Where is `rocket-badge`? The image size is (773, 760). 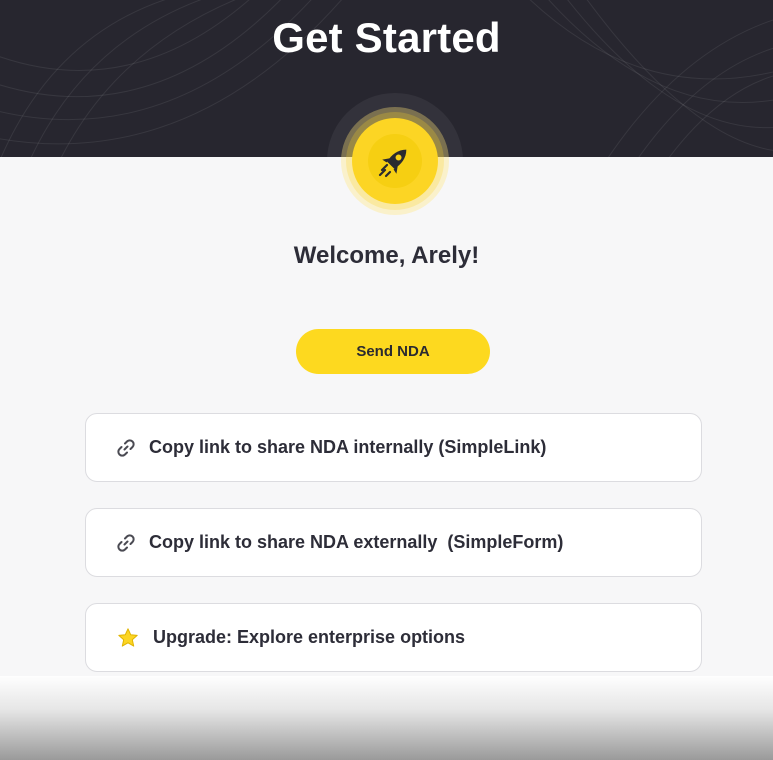
rocket-badge is located at coordinates (395, 161).